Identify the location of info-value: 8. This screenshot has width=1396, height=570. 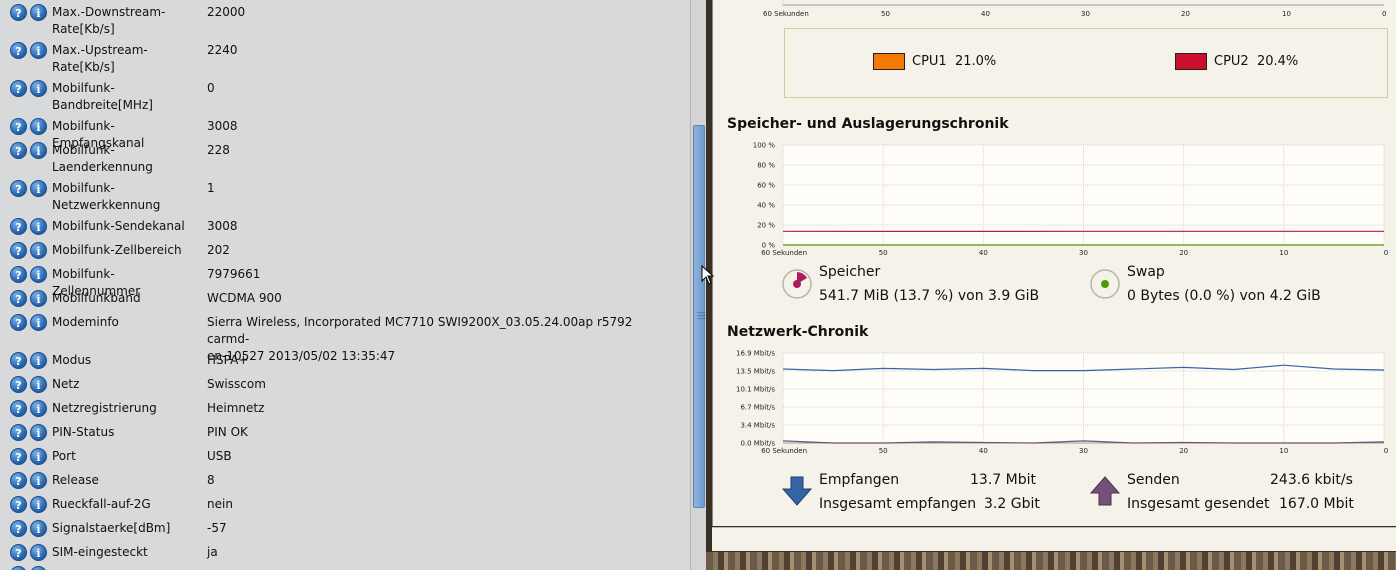
(211, 480).